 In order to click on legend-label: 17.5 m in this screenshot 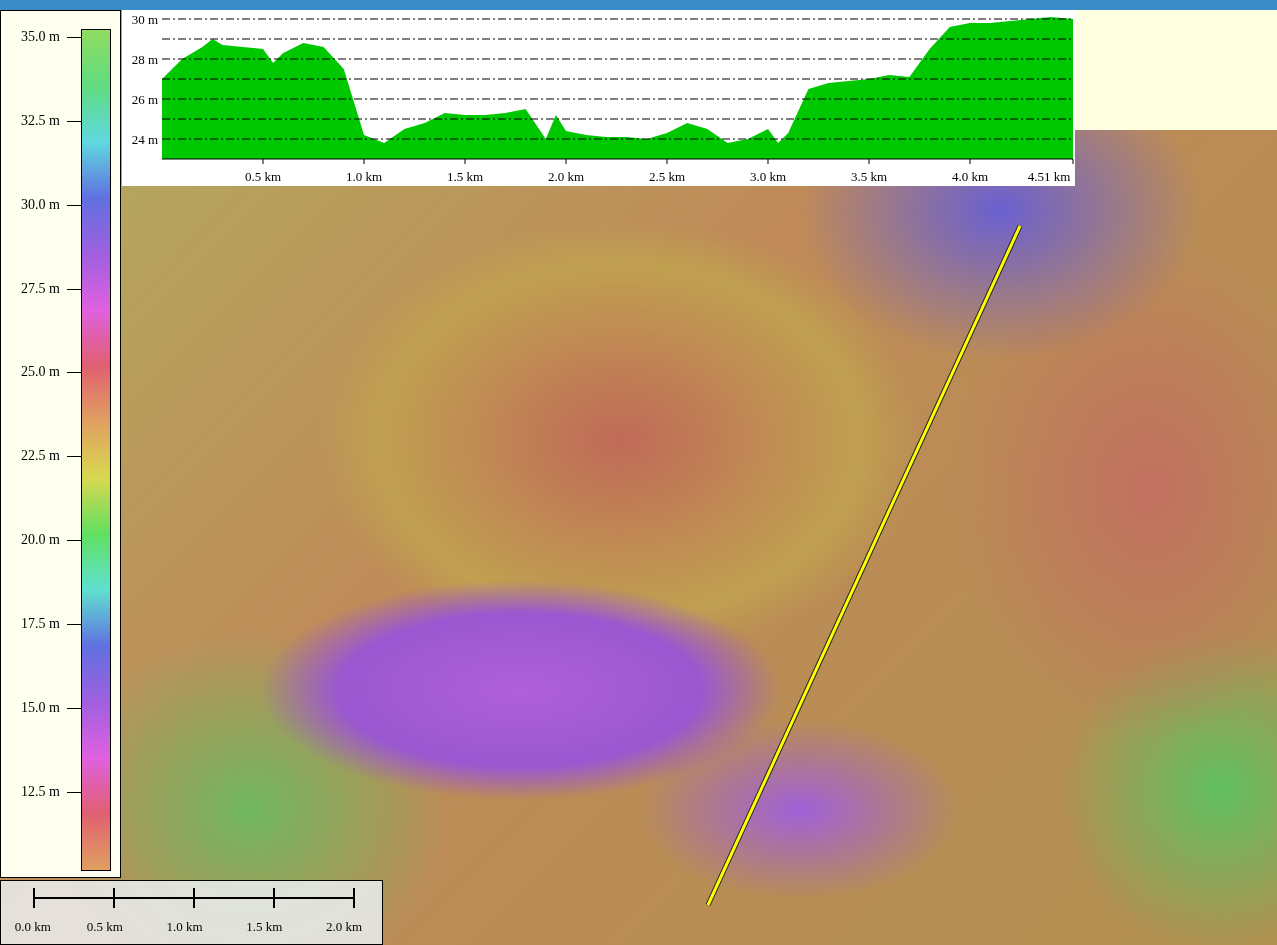, I will do `click(40, 623)`.